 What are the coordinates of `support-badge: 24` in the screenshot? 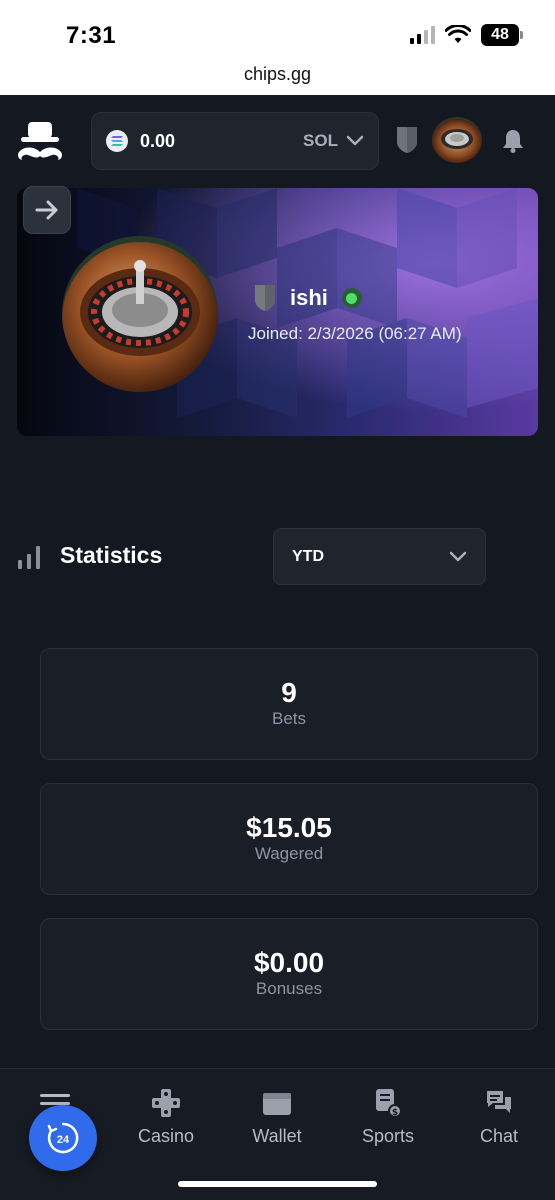 It's located at (63, 1140).